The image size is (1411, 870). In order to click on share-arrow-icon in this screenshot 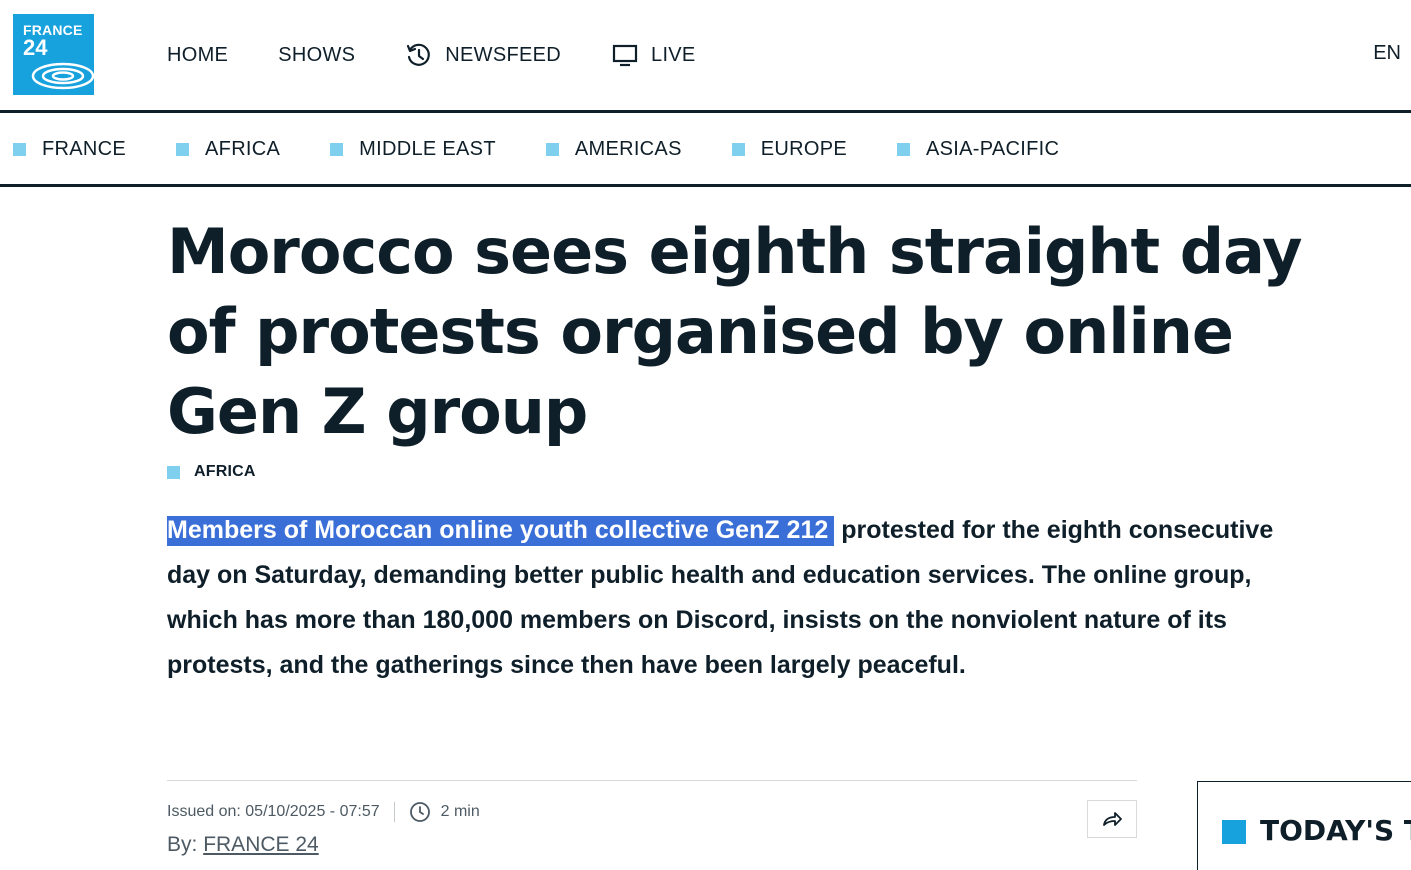, I will do `click(1112, 819)`.